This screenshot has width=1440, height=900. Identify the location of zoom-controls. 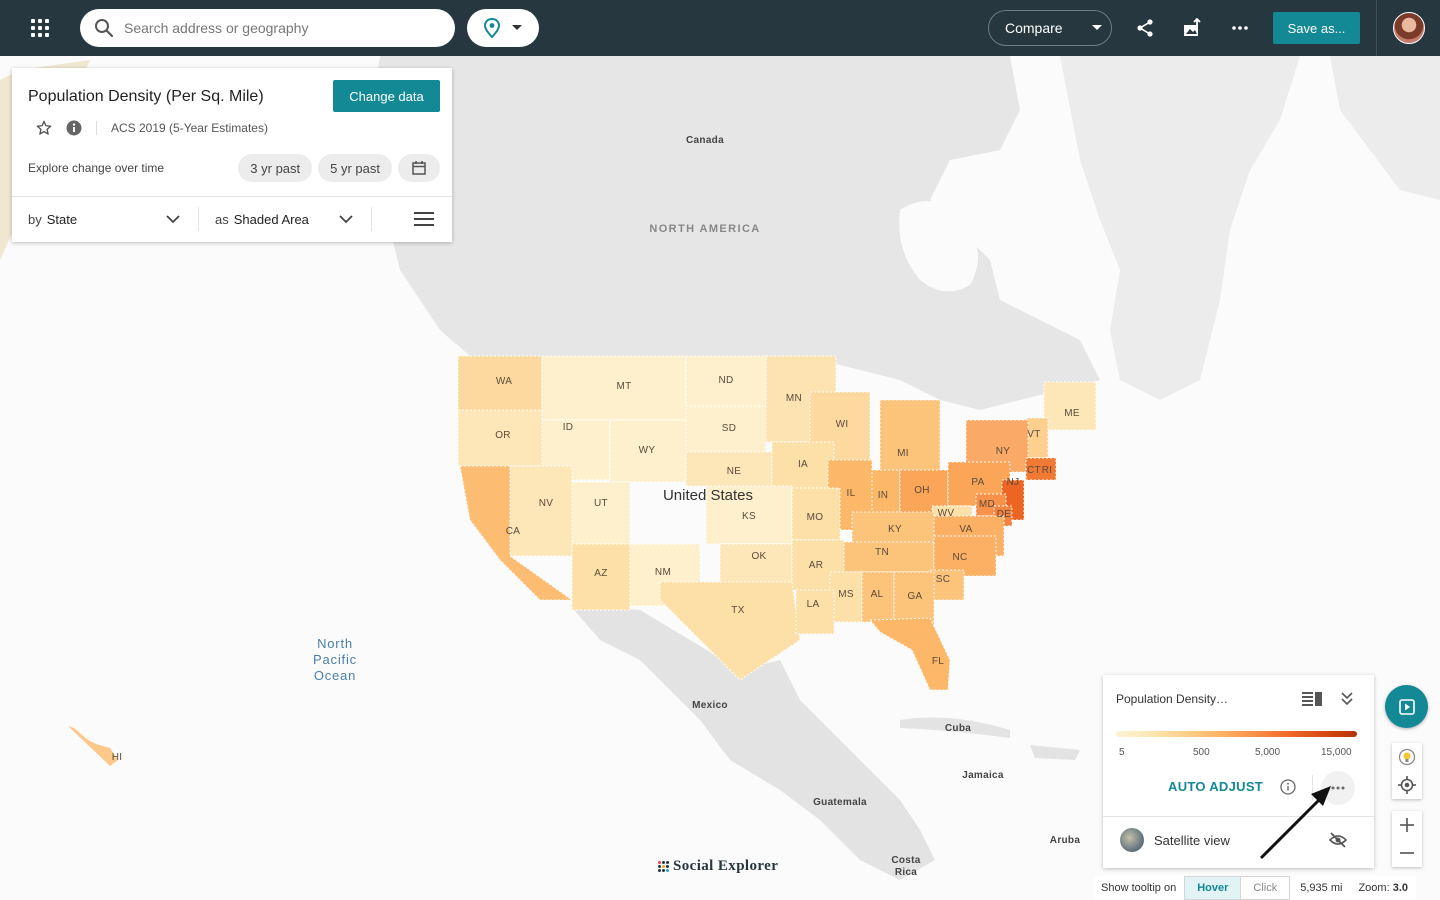
(1407, 839).